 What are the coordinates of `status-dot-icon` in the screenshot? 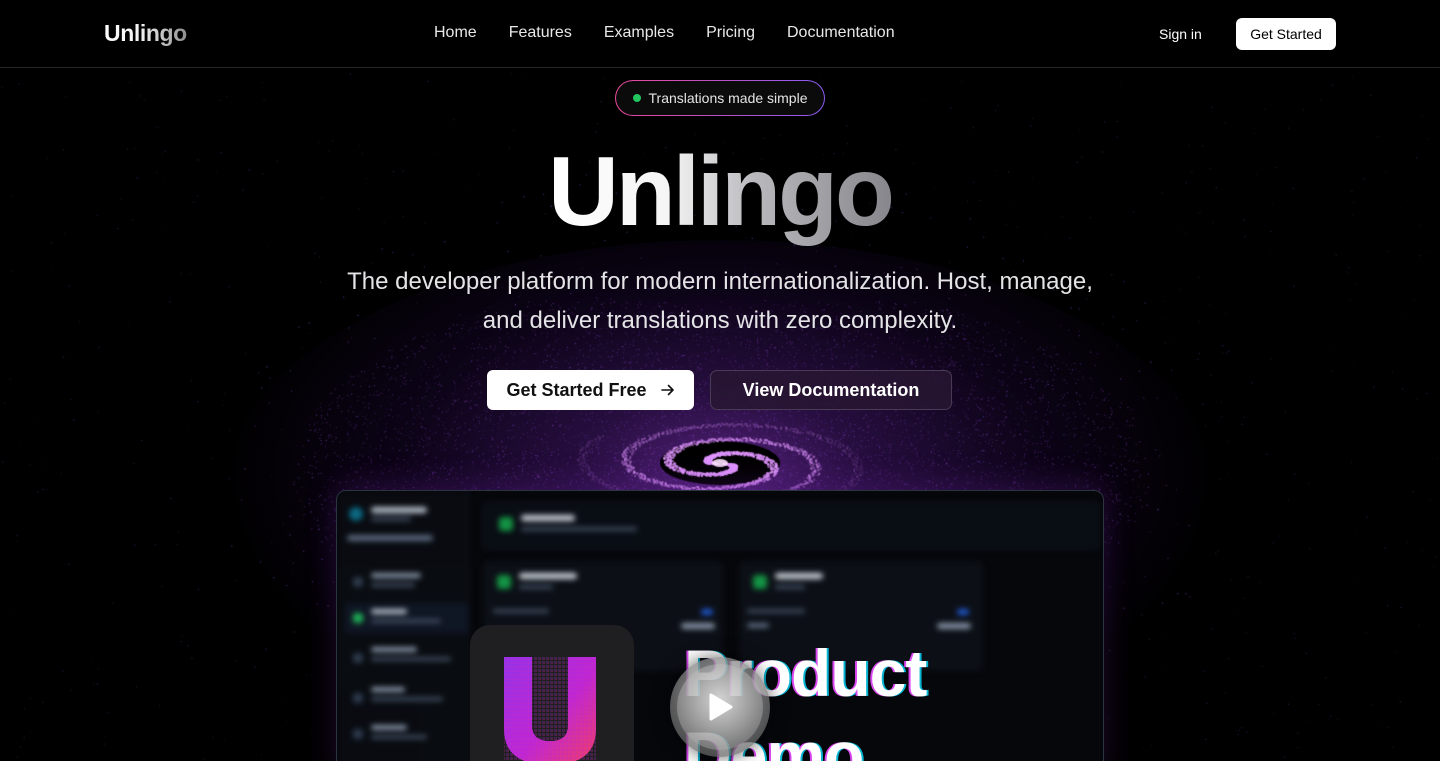 It's located at (637, 98).